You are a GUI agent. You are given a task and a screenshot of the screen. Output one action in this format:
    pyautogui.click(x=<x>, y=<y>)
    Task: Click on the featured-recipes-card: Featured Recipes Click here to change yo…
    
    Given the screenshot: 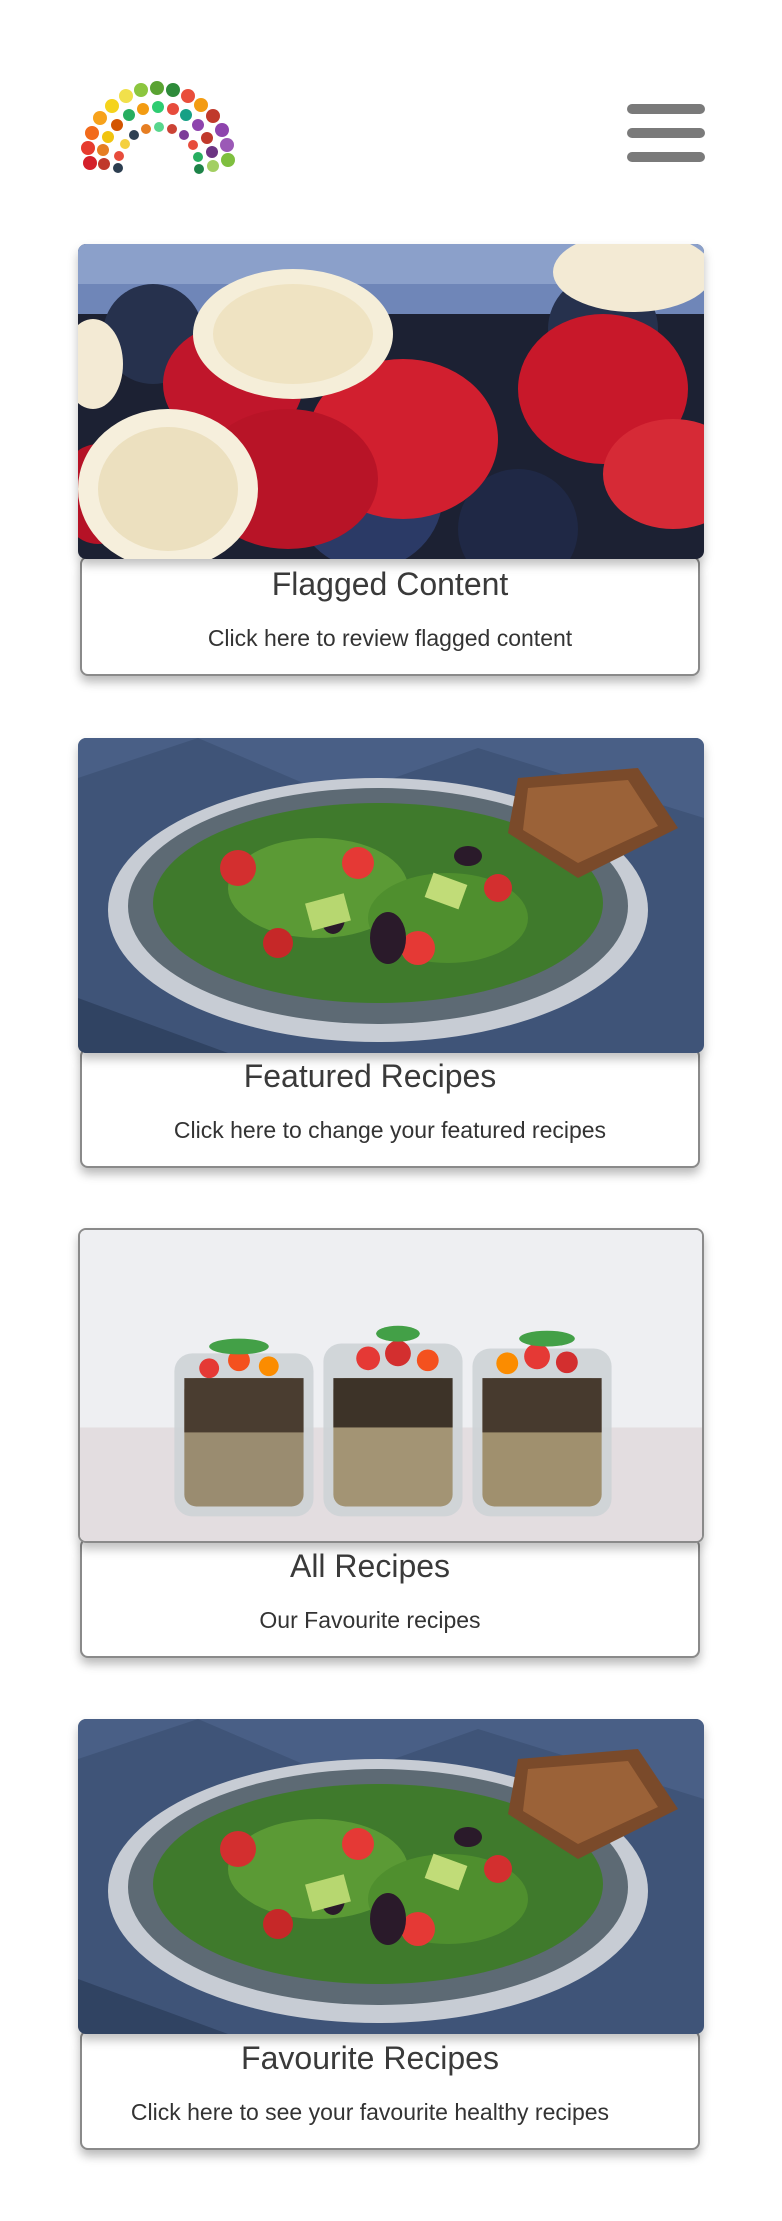 What is the action you would take?
    pyautogui.click(x=390, y=1108)
    